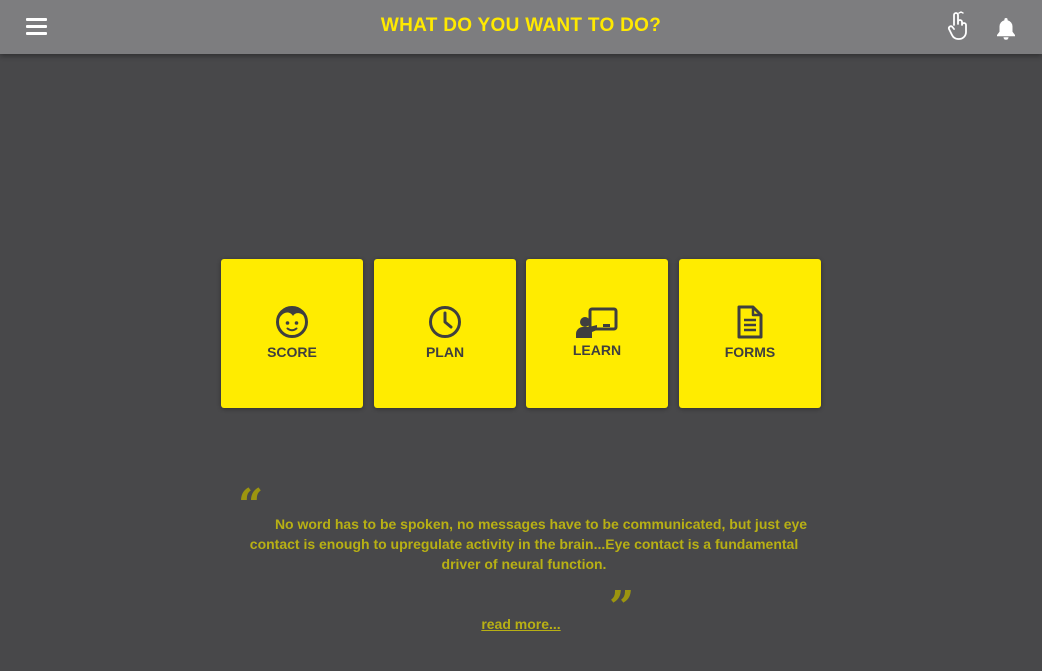  What do you see at coordinates (750, 352) in the screenshot?
I see `forms-label: FORMS` at bounding box center [750, 352].